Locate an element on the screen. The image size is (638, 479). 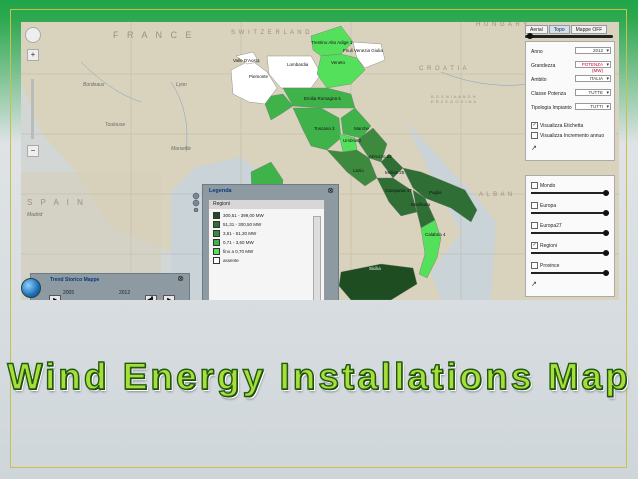
legend-item-label: 51,31 - 300,50 MW is located at coordinates (242, 224).